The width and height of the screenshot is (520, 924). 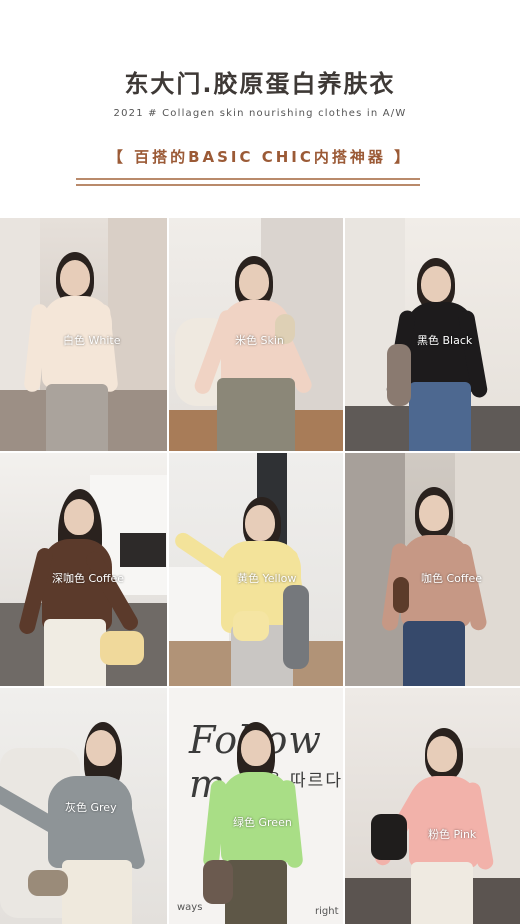 I want to click on caption-skin: 米色 Skin, so click(x=259, y=340).